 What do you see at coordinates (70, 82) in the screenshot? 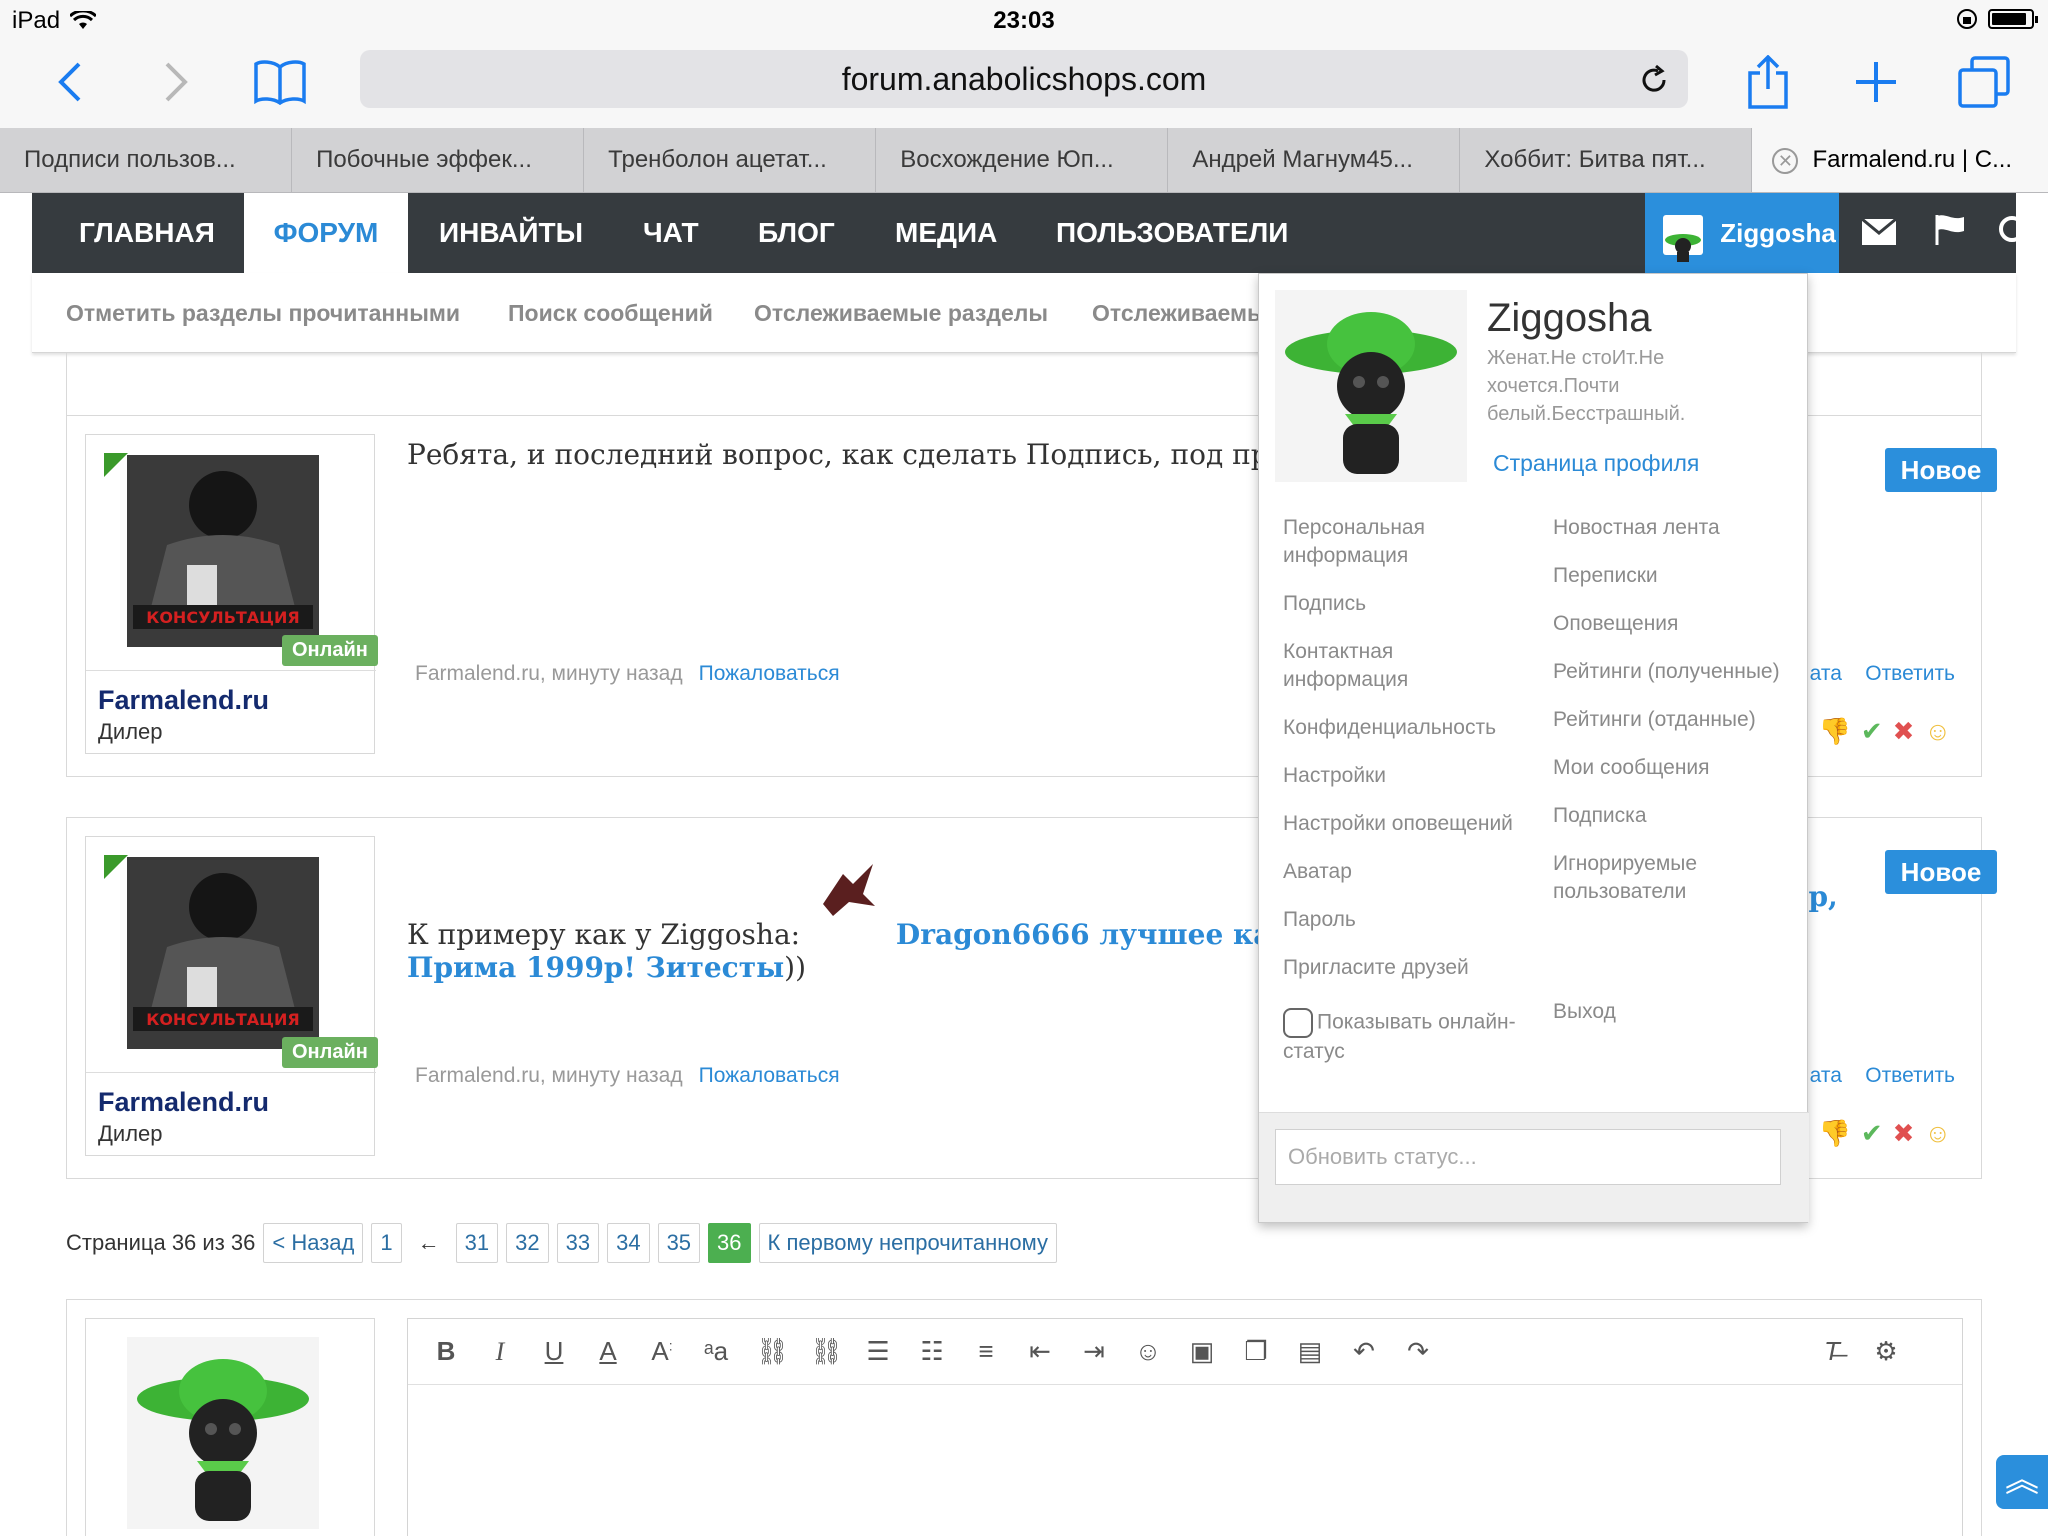
I see `back-icon` at bounding box center [70, 82].